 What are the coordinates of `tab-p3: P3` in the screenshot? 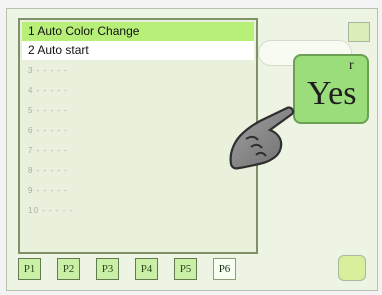 It's located at (107, 269).